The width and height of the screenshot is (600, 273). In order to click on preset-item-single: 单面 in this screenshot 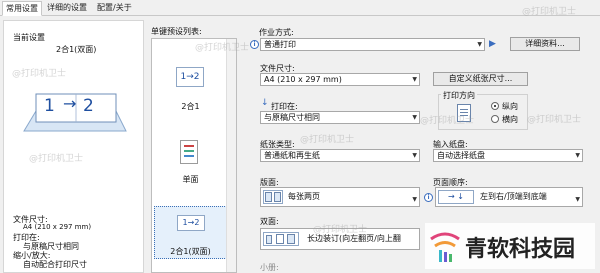, I will do `click(190, 163)`.